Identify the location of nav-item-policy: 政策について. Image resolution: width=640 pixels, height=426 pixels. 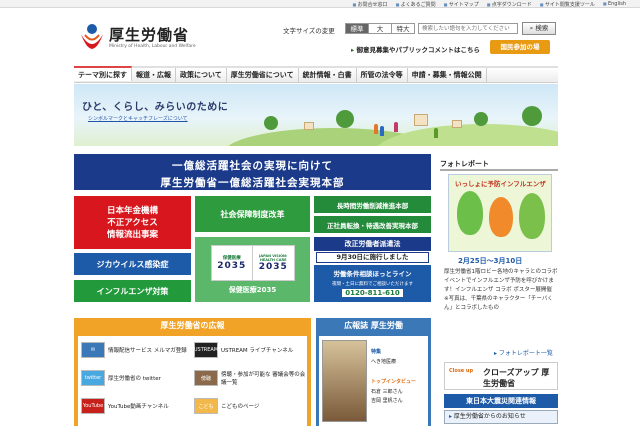
(201, 75).